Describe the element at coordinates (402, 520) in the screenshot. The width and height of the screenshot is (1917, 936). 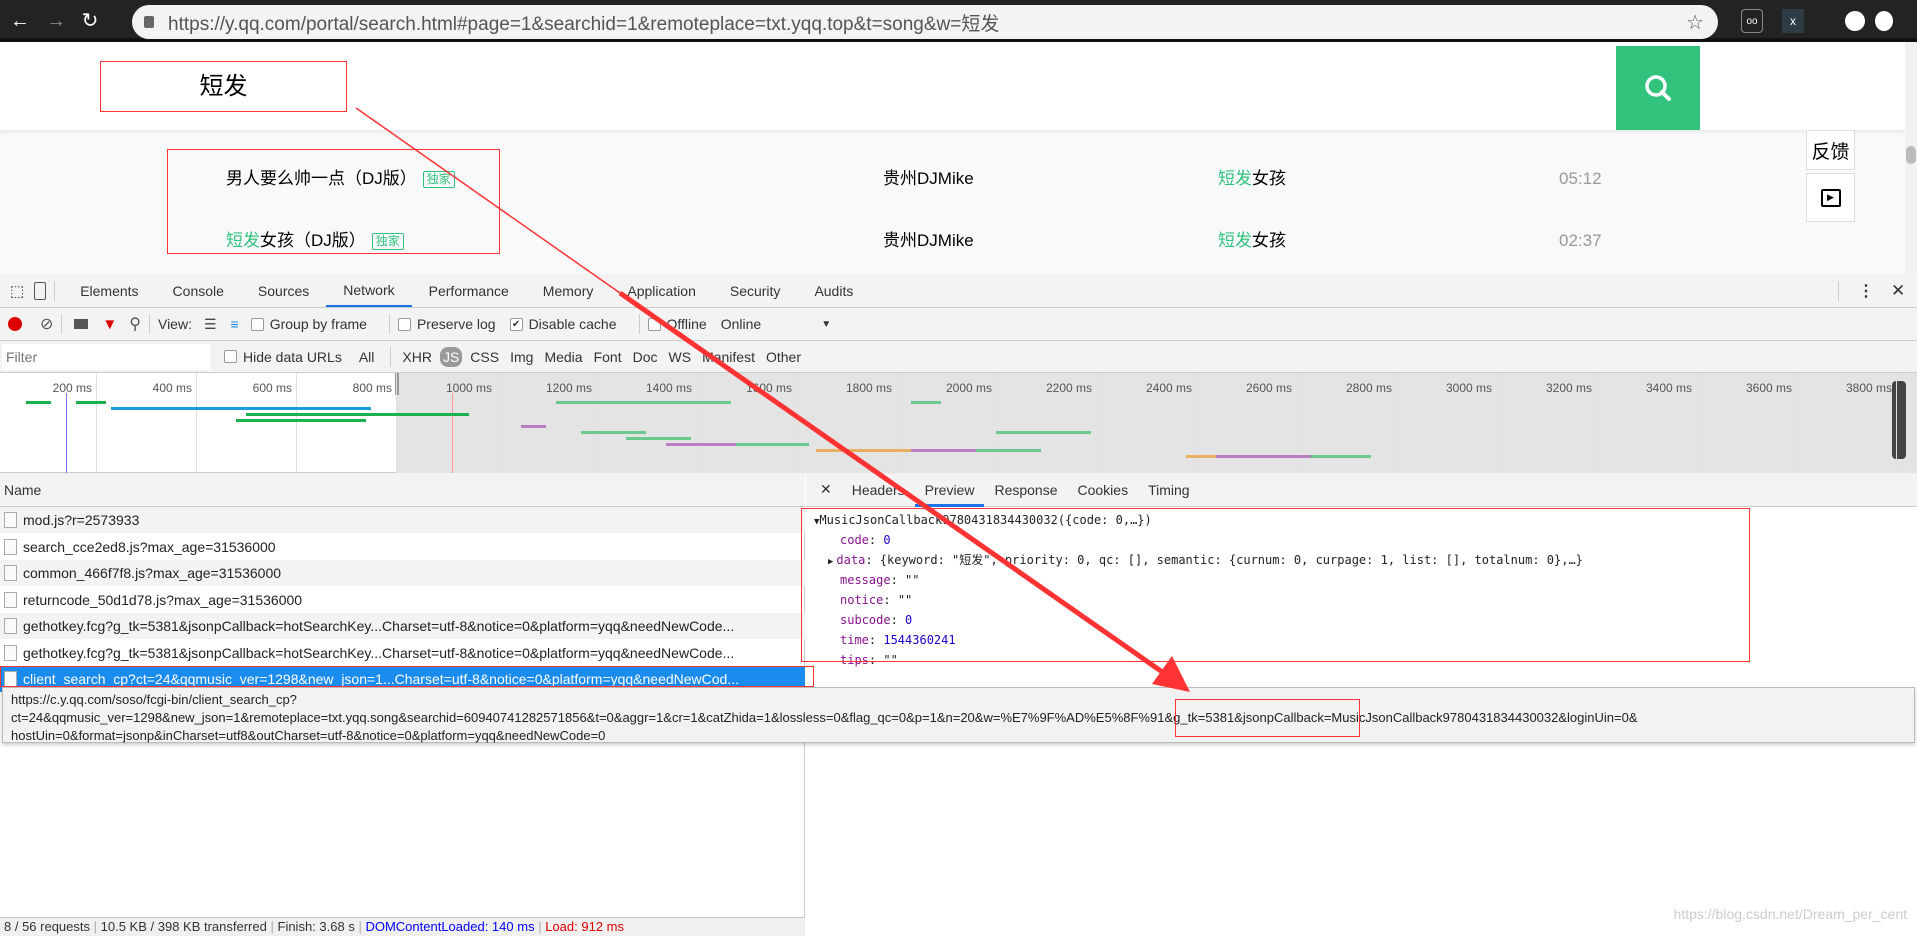
I see `request-row: mod.js?r=2573933` at that location.